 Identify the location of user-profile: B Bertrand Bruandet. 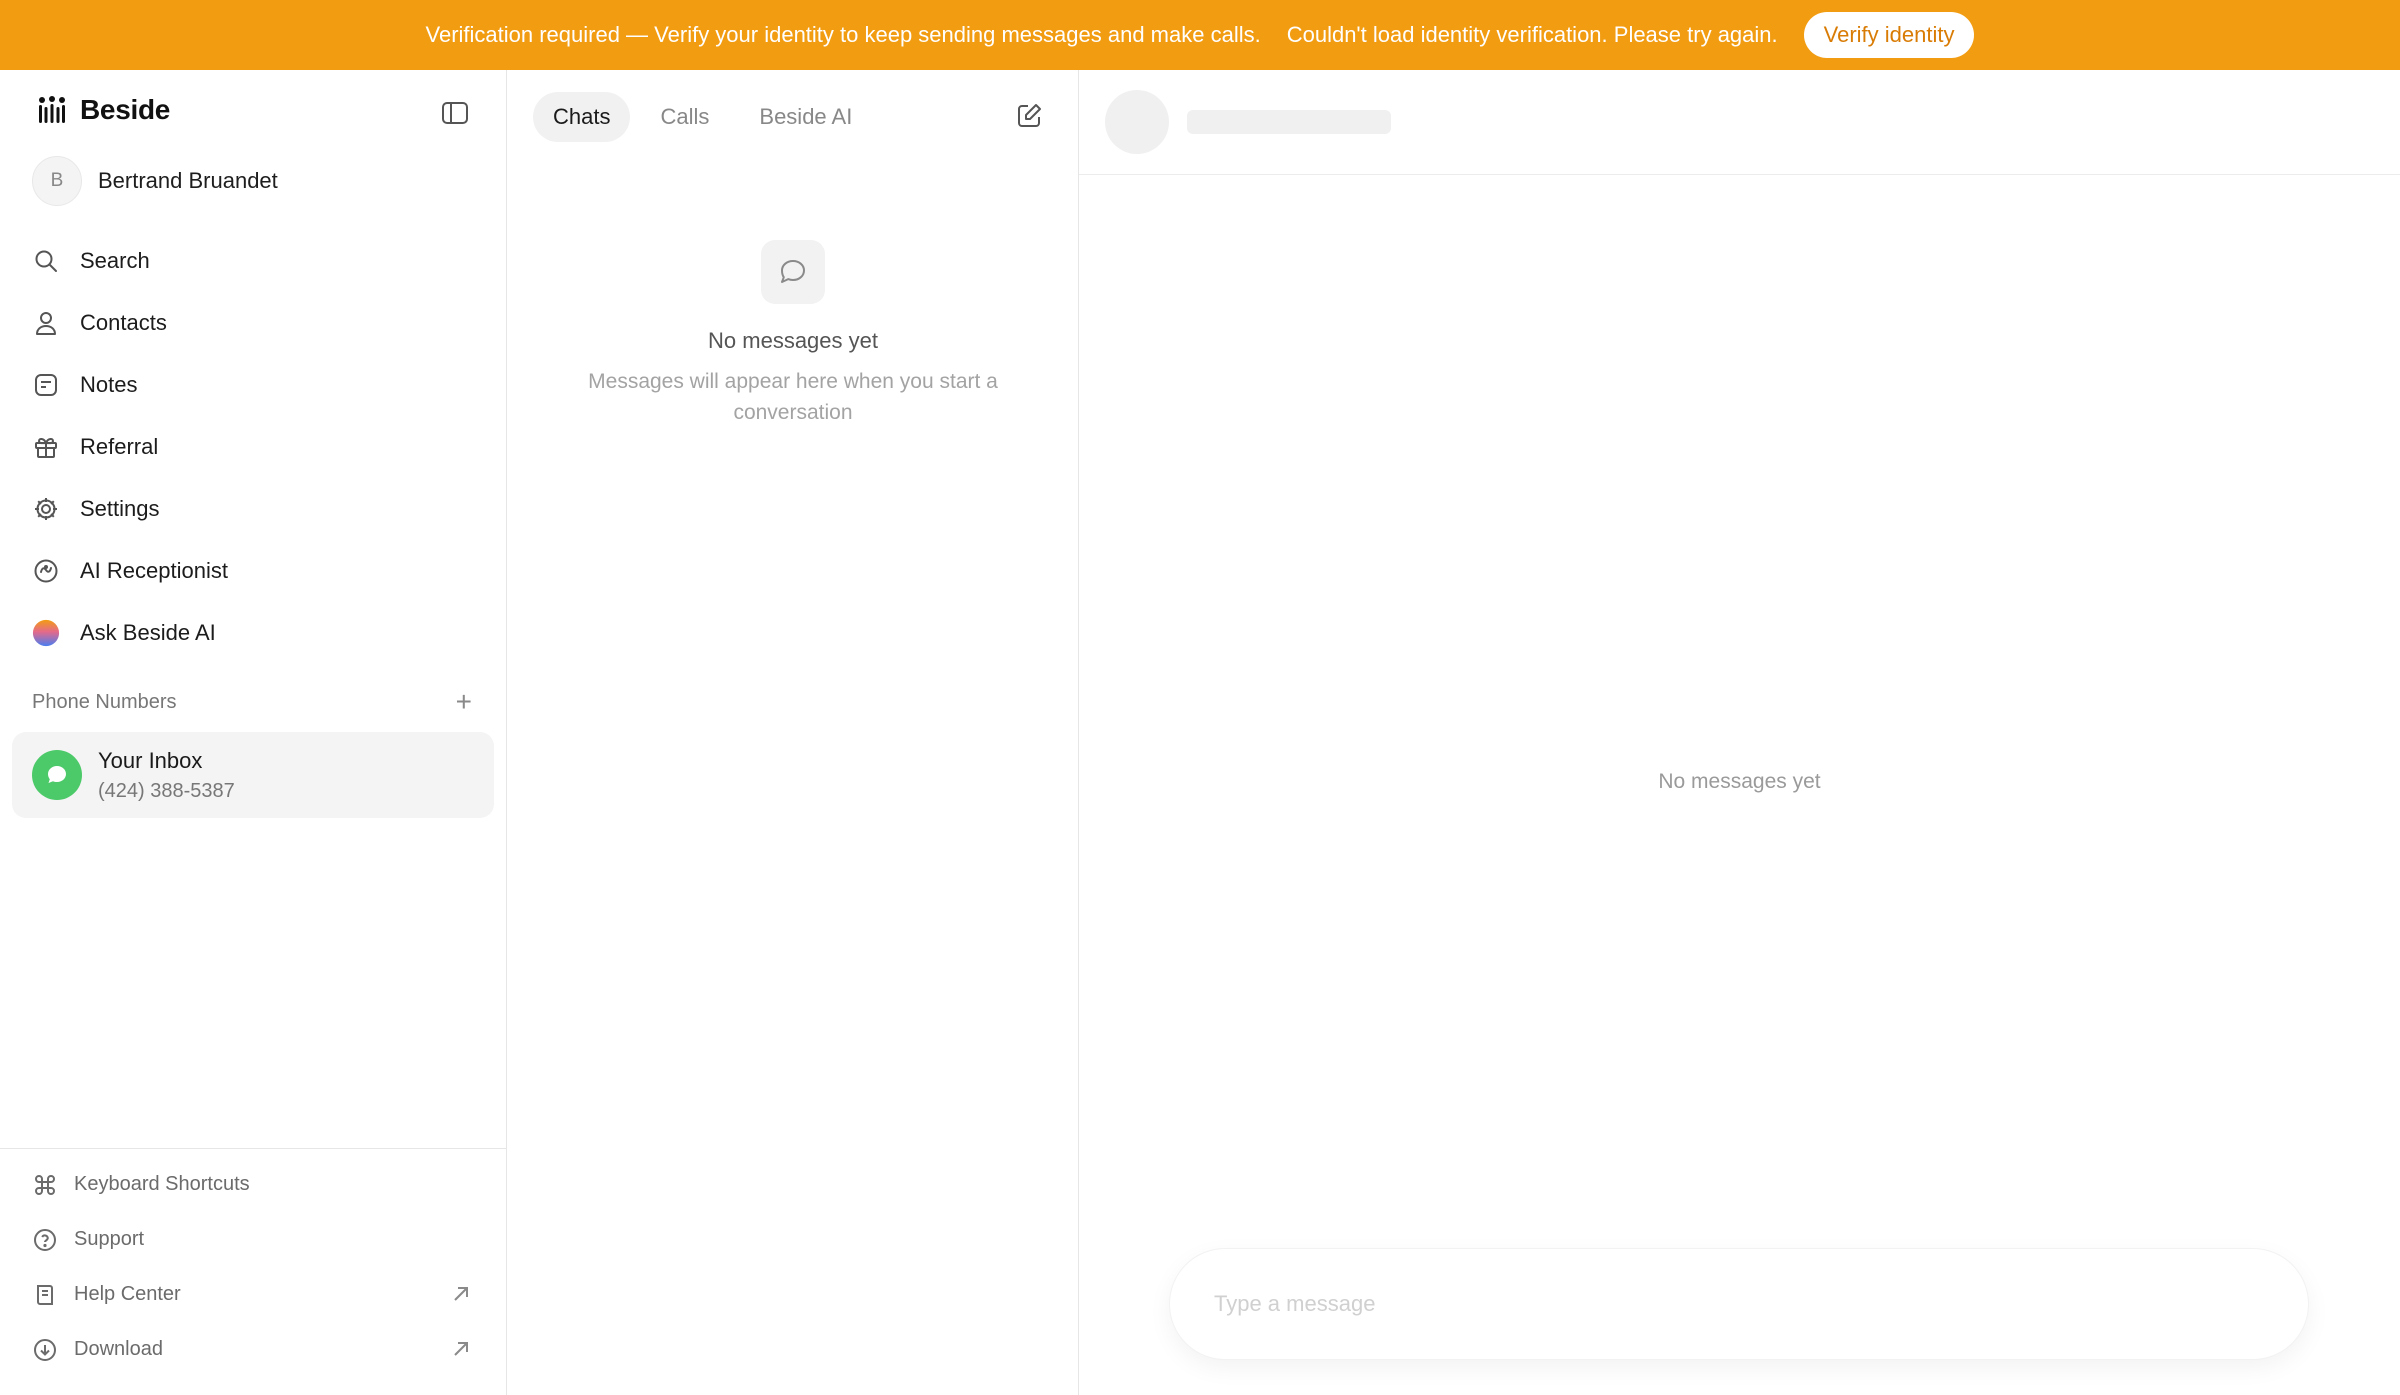
(155, 181).